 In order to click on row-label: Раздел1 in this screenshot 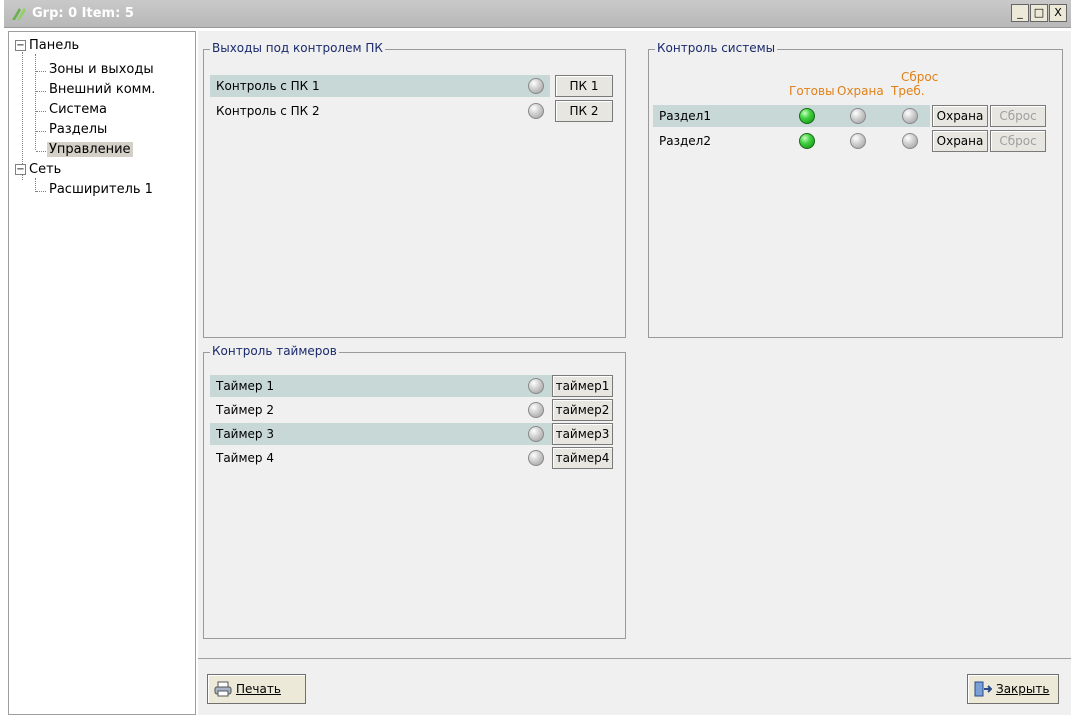, I will do `click(685, 116)`.